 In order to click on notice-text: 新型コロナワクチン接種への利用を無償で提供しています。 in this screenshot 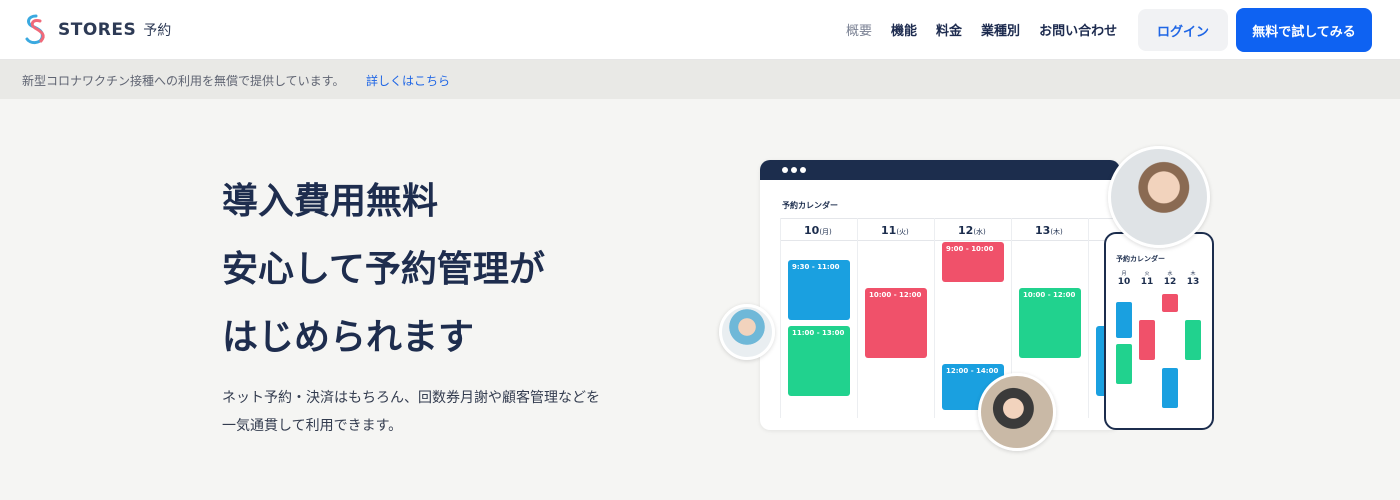, I will do `click(183, 81)`.